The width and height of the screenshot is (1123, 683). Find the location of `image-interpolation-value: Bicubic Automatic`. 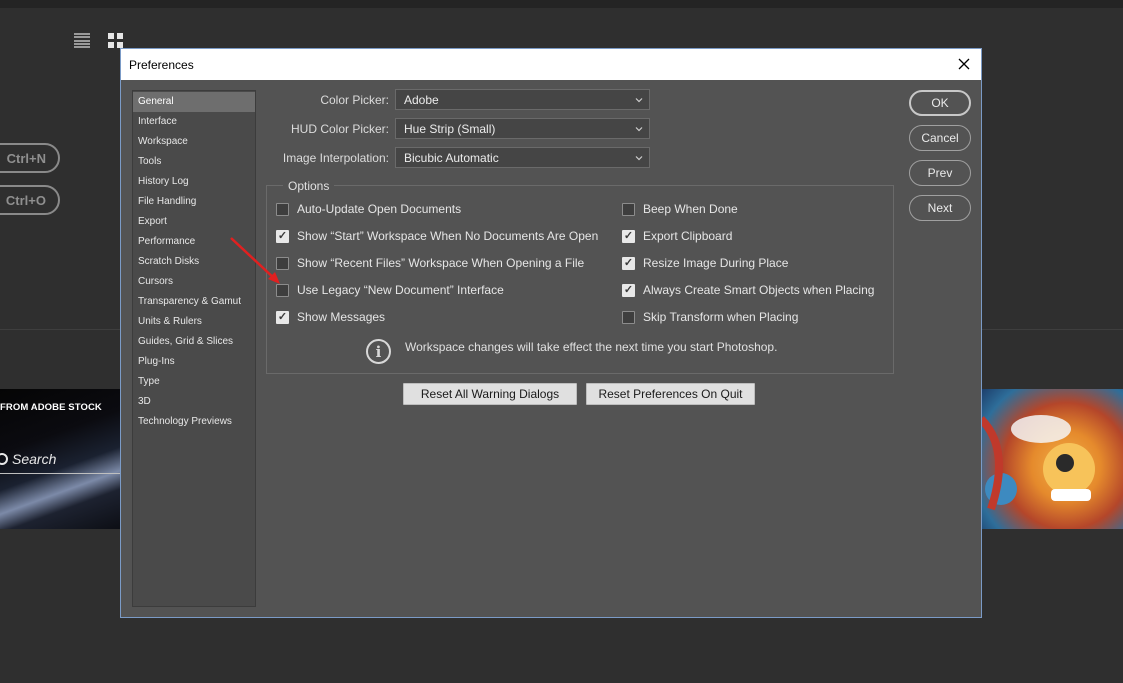

image-interpolation-value: Bicubic Automatic is located at coordinates (451, 157).